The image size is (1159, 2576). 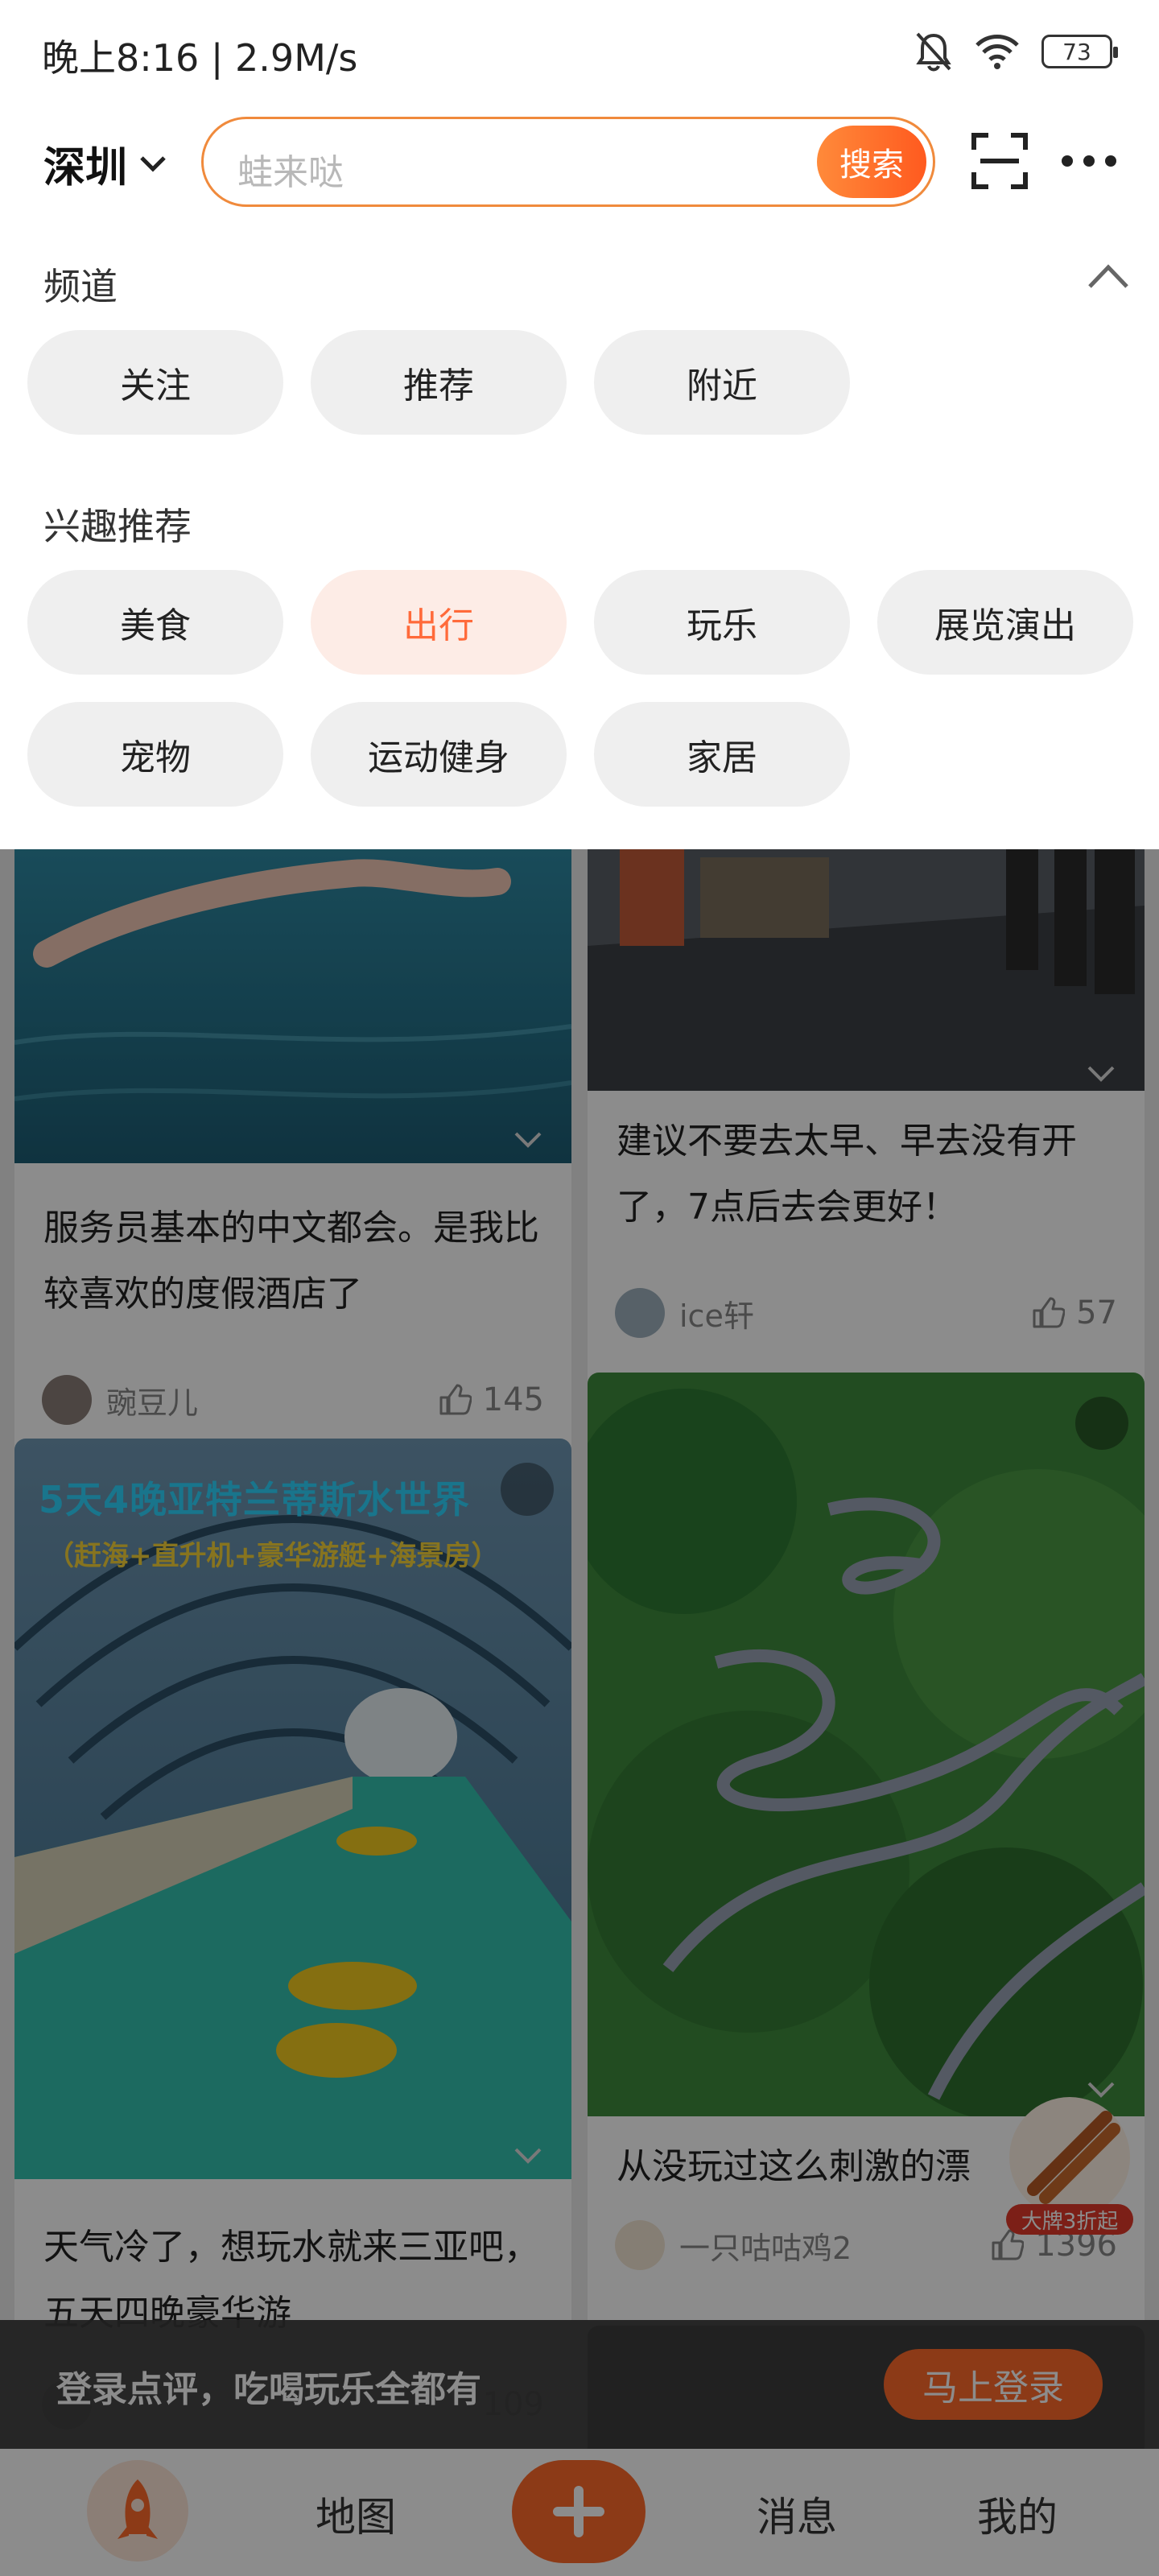 What do you see at coordinates (722, 382) in the screenshot?
I see `channel-chip-nearby: 附近` at bounding box center [722, 382].